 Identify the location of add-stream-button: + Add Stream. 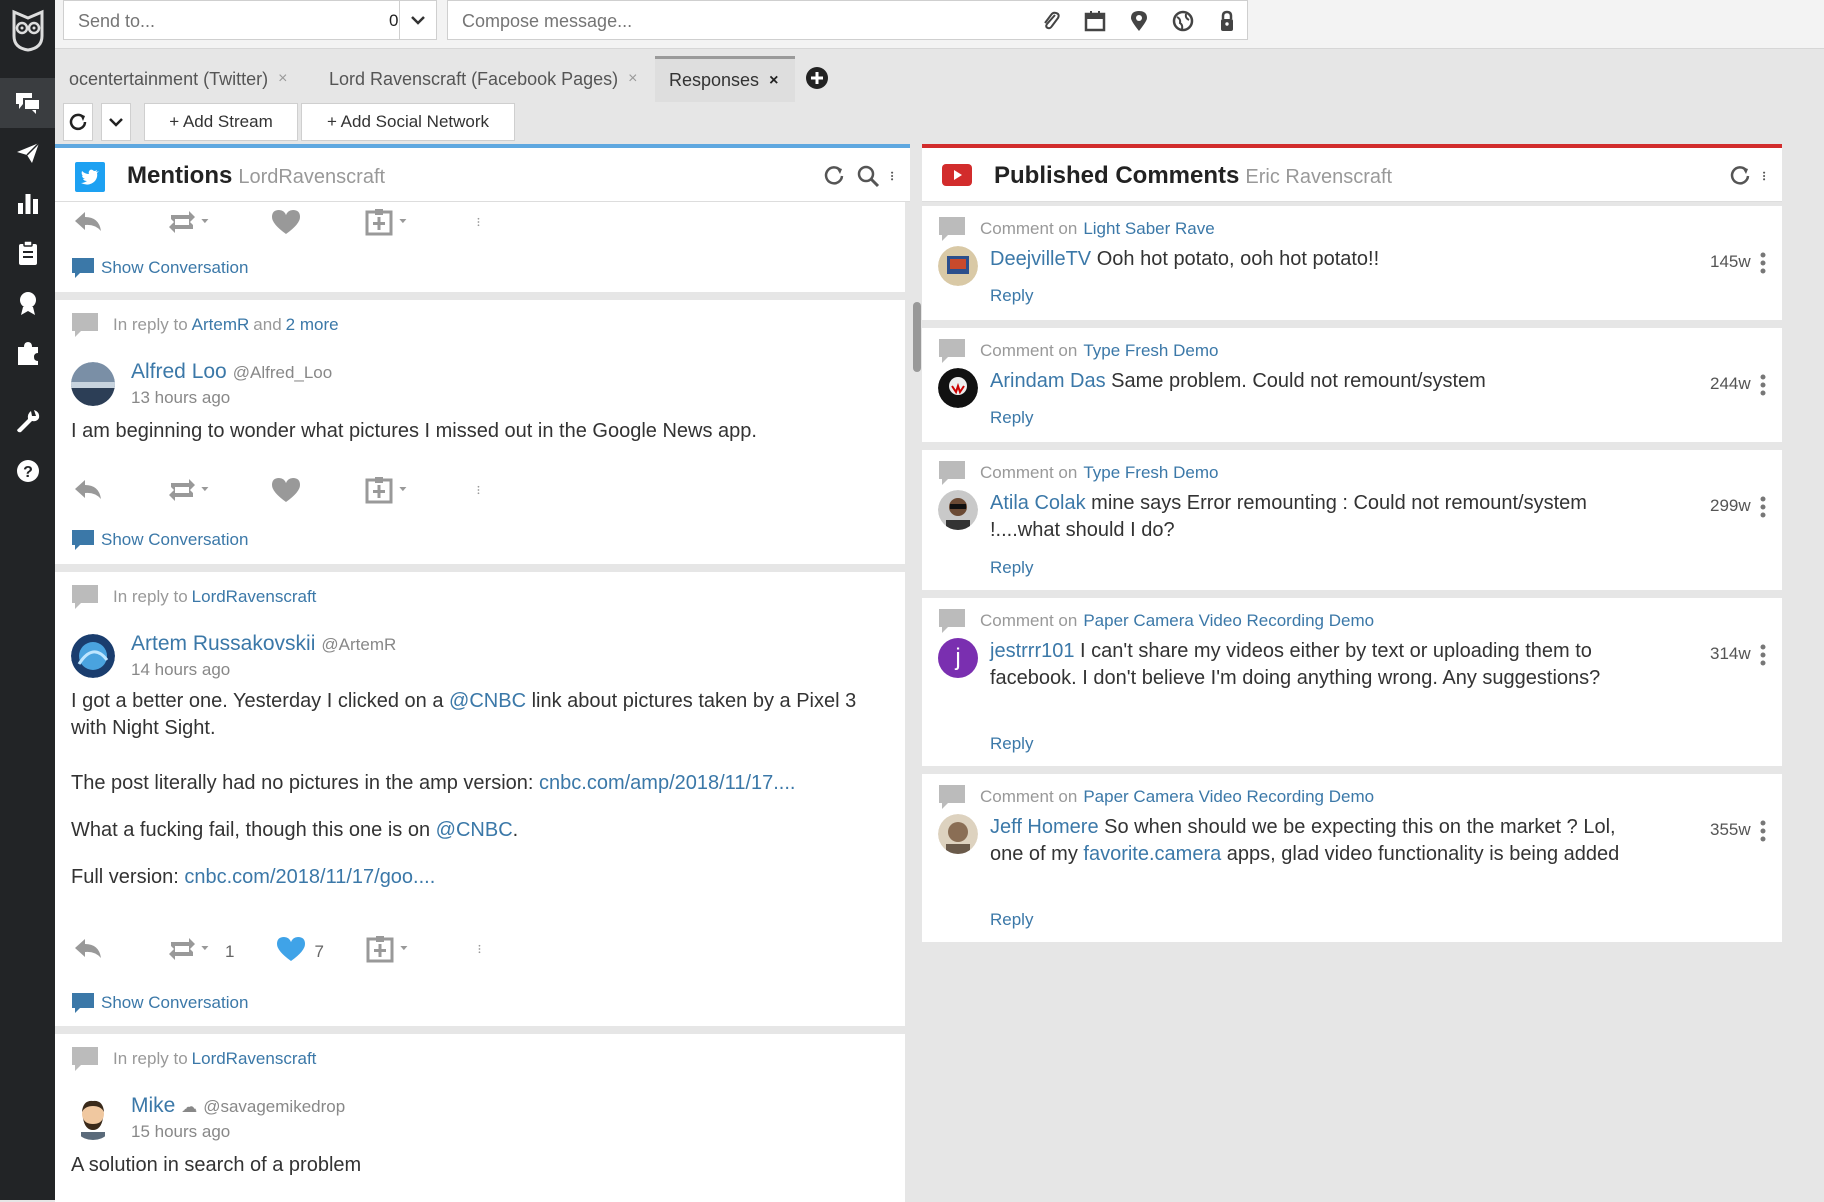
(221, 122).